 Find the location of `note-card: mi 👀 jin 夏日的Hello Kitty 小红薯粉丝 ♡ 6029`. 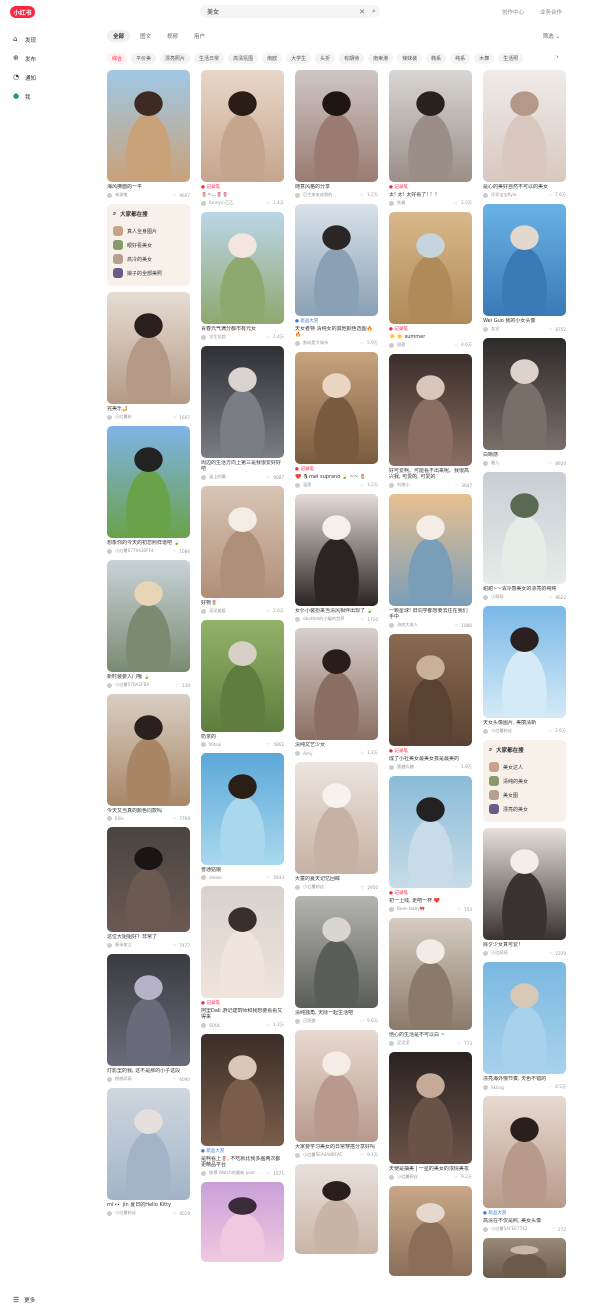

note-card: mi 👀 jin 夏日的Hello Kitty 小红薯粉丝 ♡ 6029 is located at coordinates (148, 1152).